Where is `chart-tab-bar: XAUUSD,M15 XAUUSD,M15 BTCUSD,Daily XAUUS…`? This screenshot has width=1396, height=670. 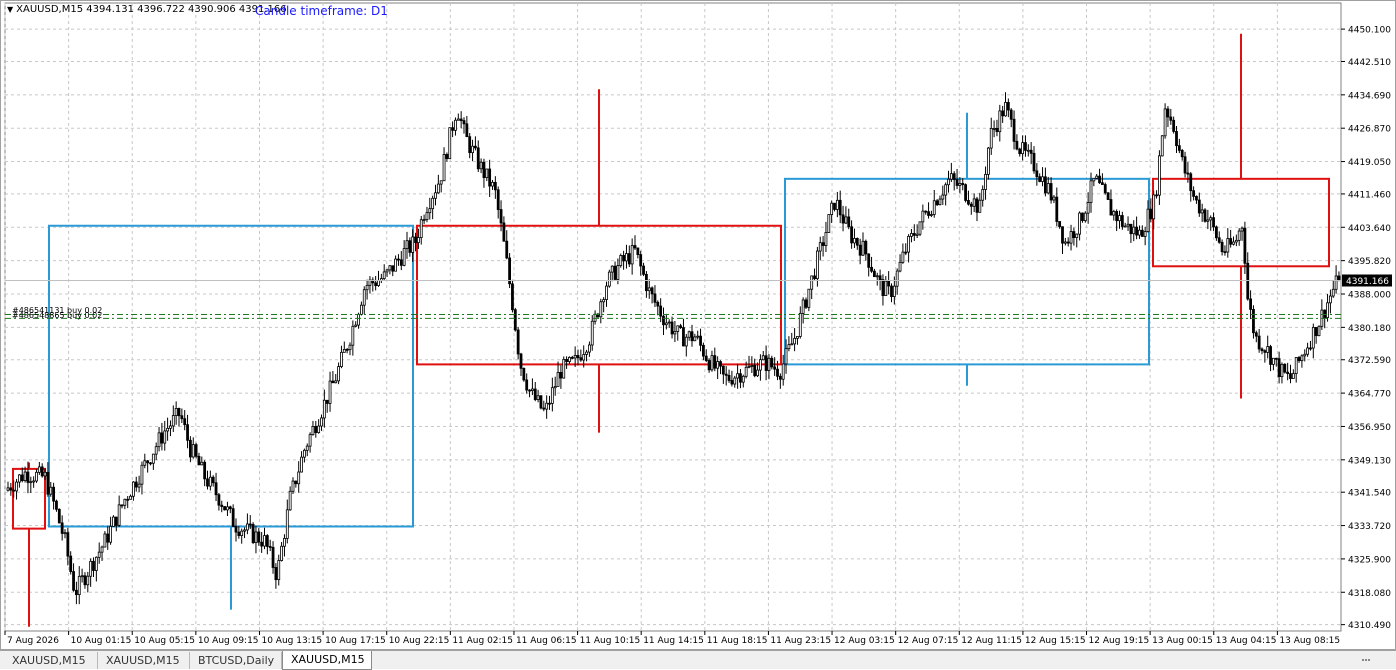 chart-tab-bar: XAUUSD,M15 XAUUSD,M15 BTCUSD,Daily XAUUS… is located at coordinates (698, 660).